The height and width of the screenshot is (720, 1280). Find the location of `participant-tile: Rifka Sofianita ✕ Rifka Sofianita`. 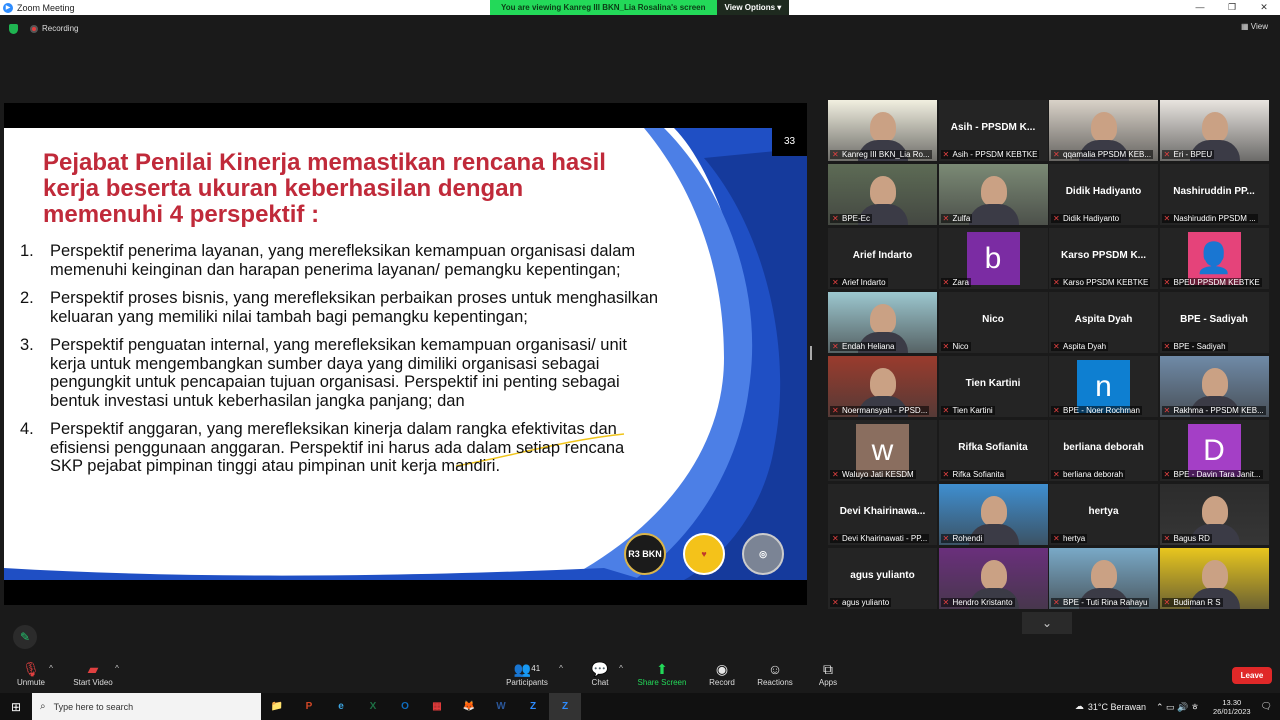

participant-tile: Rifka Sofianita ✕ Rifka Sofianita is located at coordinates (993, 450).